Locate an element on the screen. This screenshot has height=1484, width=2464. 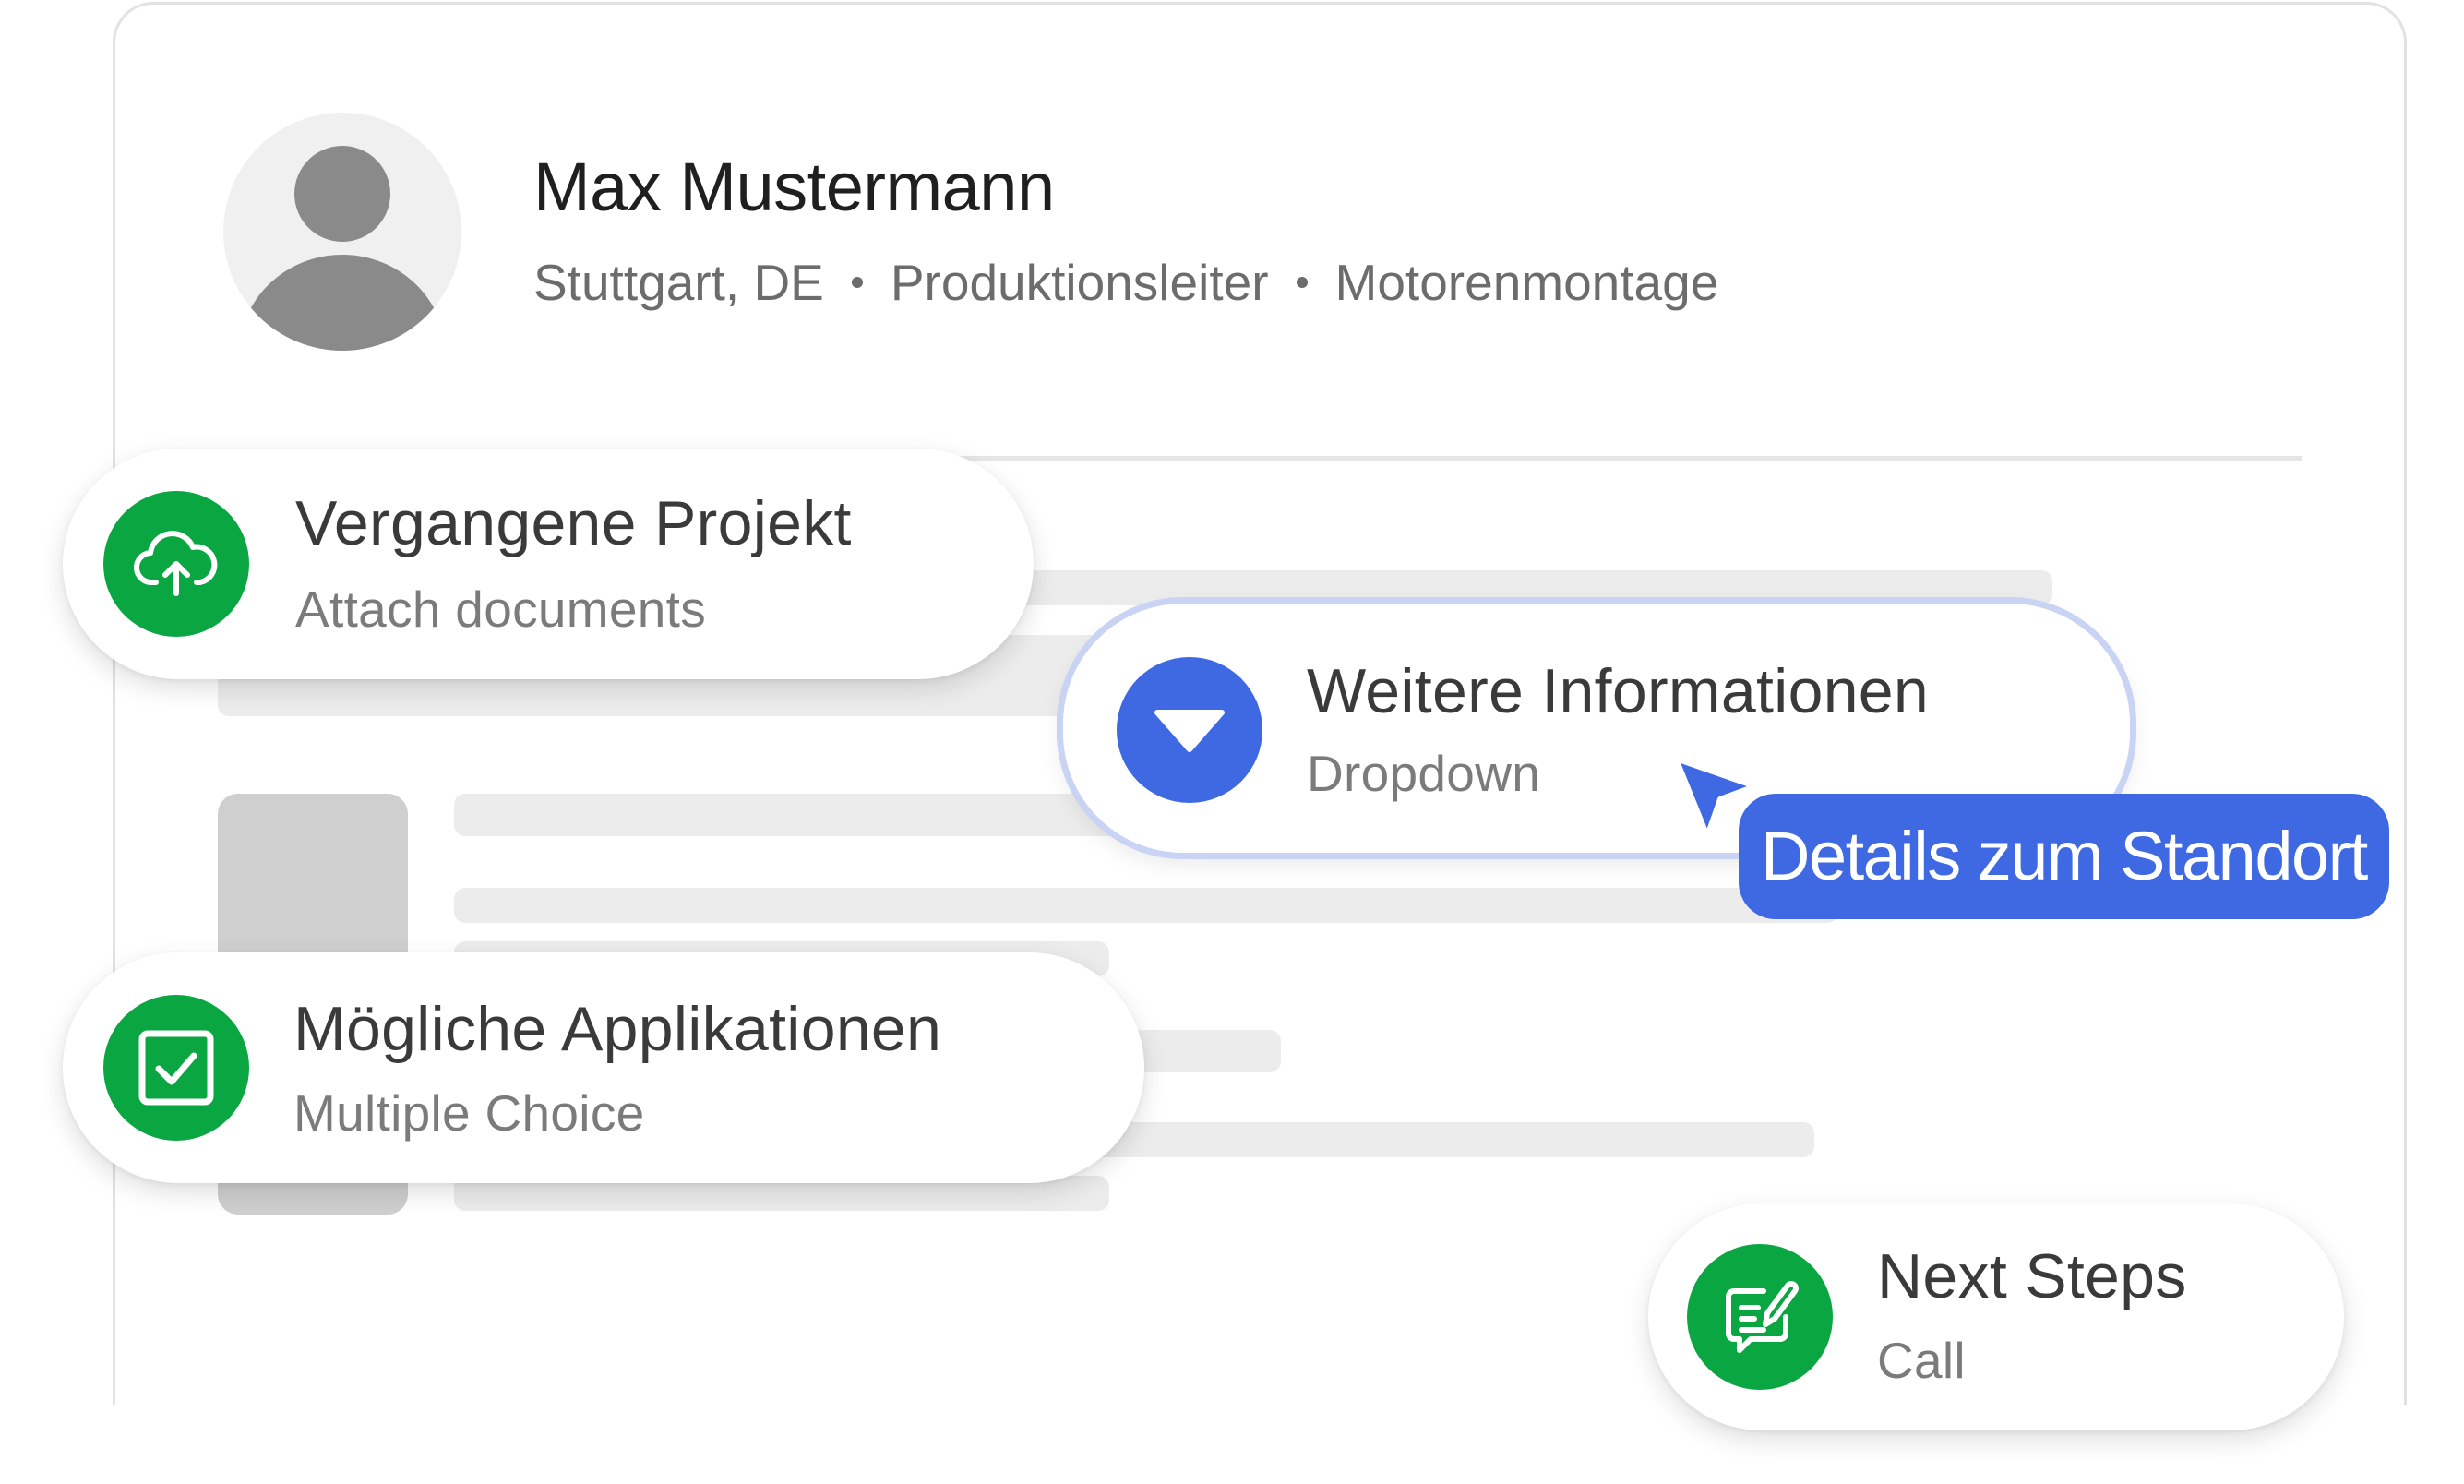
card-subtitle: Call is located at coordinates (1921, 1360).